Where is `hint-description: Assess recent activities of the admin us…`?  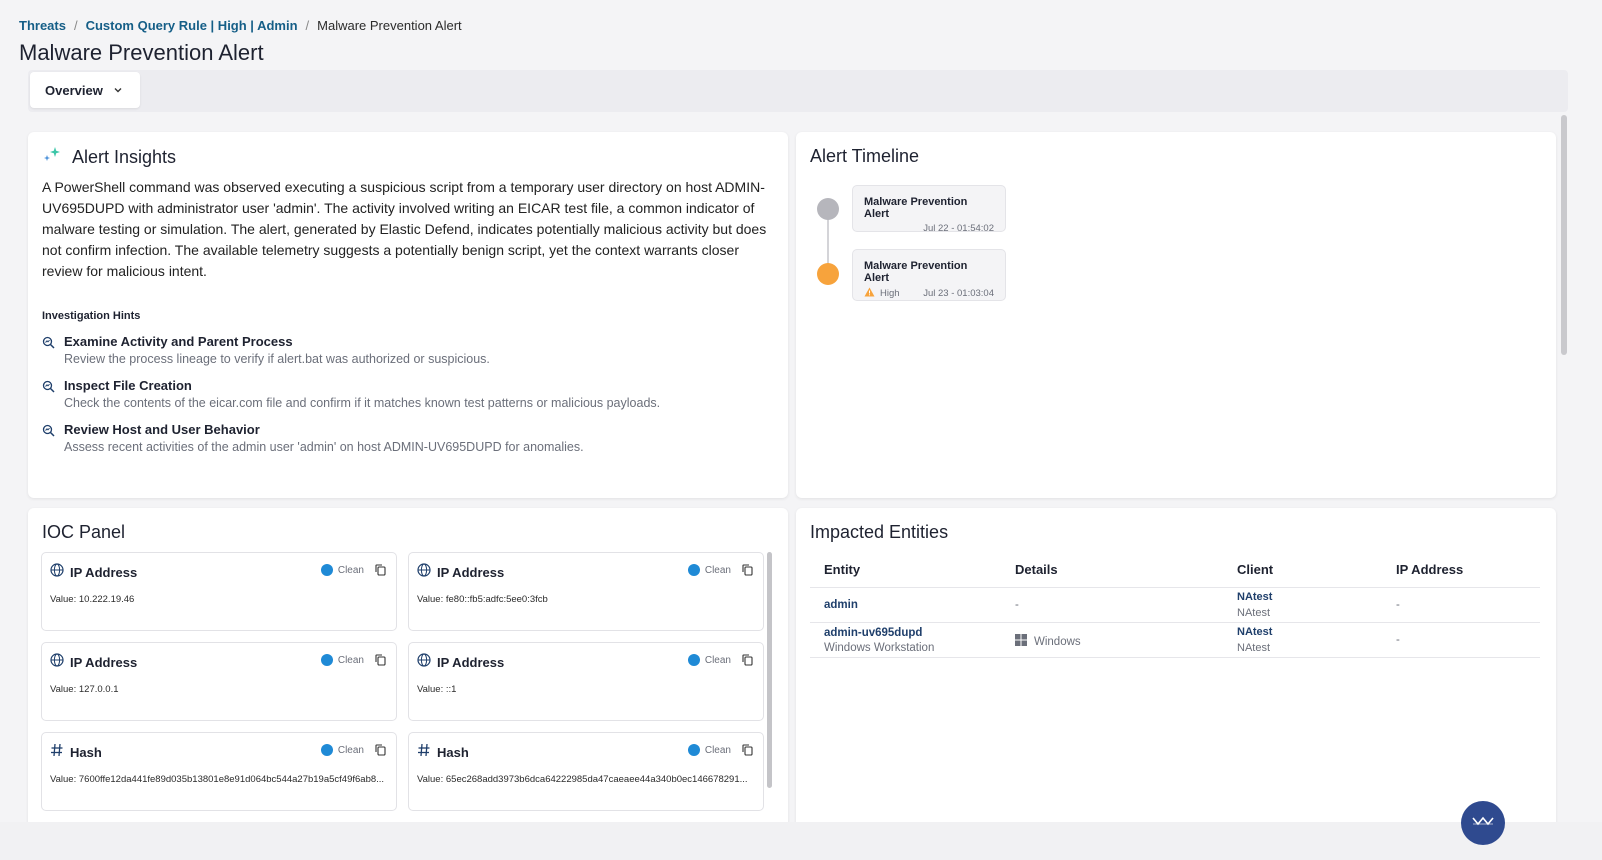 hint-description: Assess recent activities of the admin us… is located at coordinates (324, 447).